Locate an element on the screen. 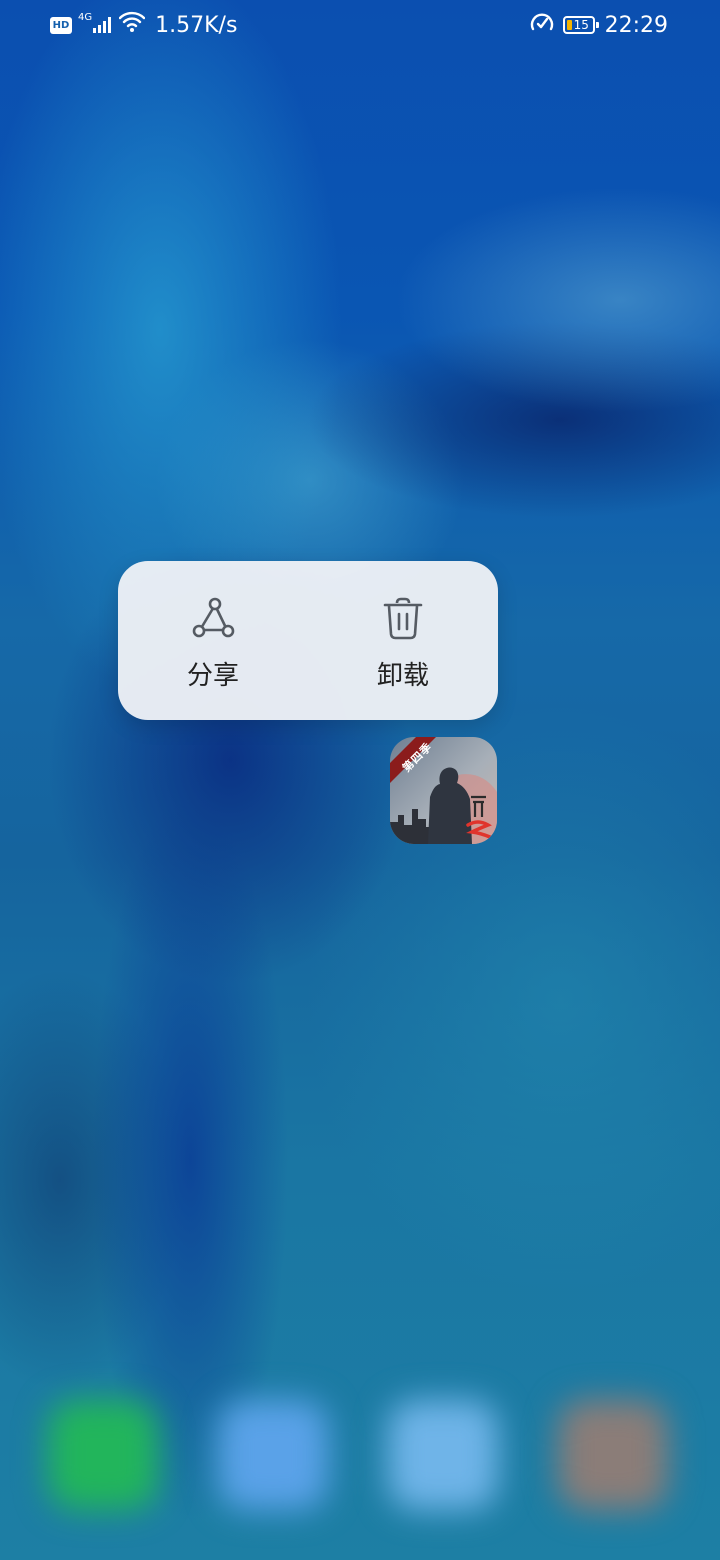 The image size is (720, 1560). status-right: 15 22:29 is located at coordinates (598, 25).